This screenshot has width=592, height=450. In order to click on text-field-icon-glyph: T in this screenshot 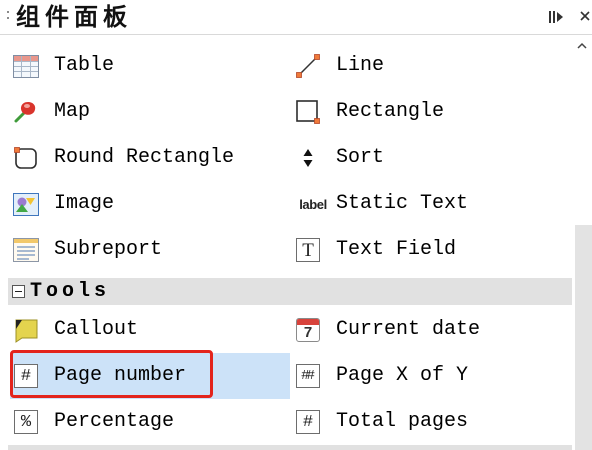, I will do `click(308, 250)`.